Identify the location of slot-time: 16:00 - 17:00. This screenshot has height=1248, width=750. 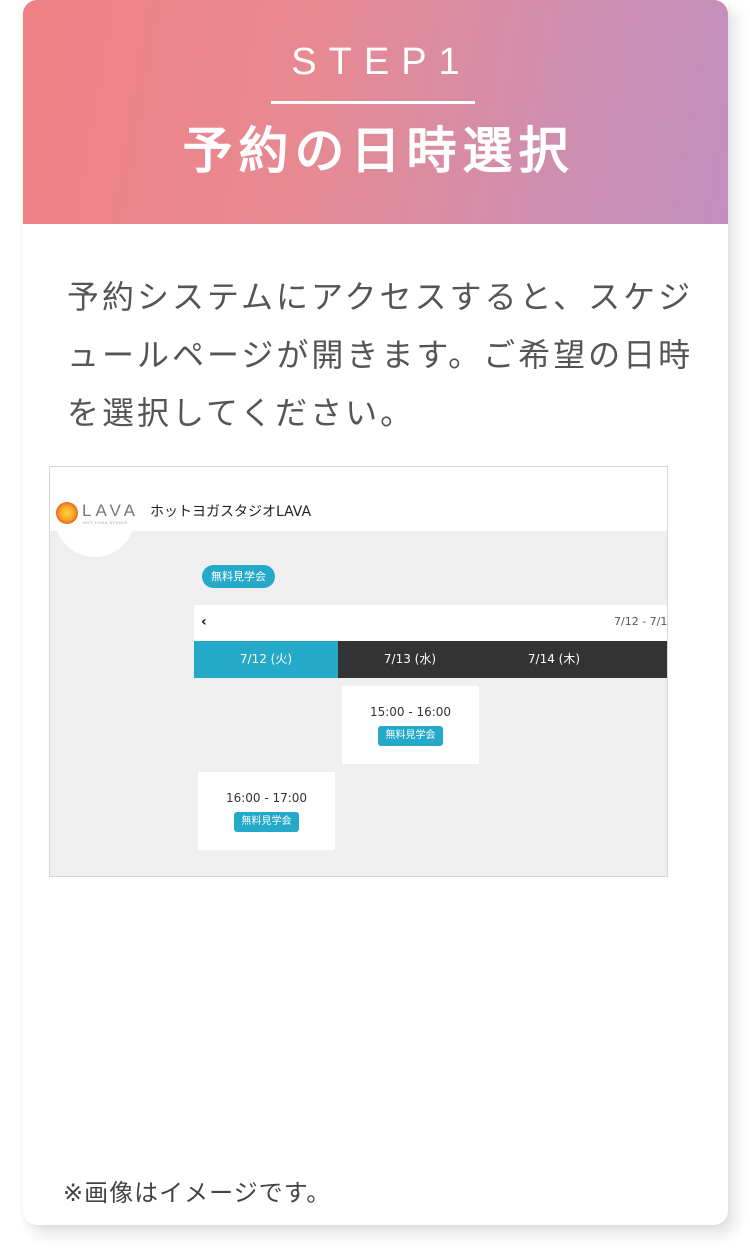
(266, 798).